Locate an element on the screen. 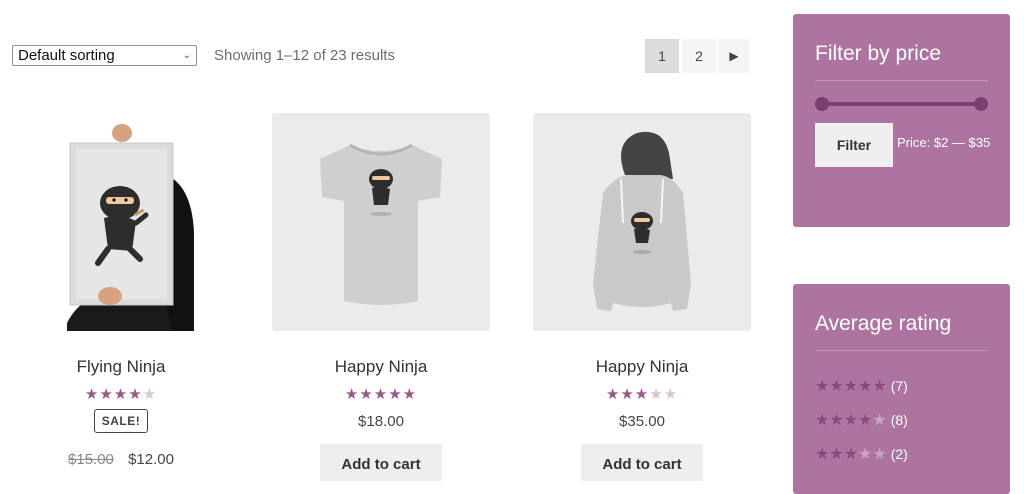 Image resolution: width=1024 pixels, height=494 pixels. page-2-button: 2 is located at coordinates (699, 56).